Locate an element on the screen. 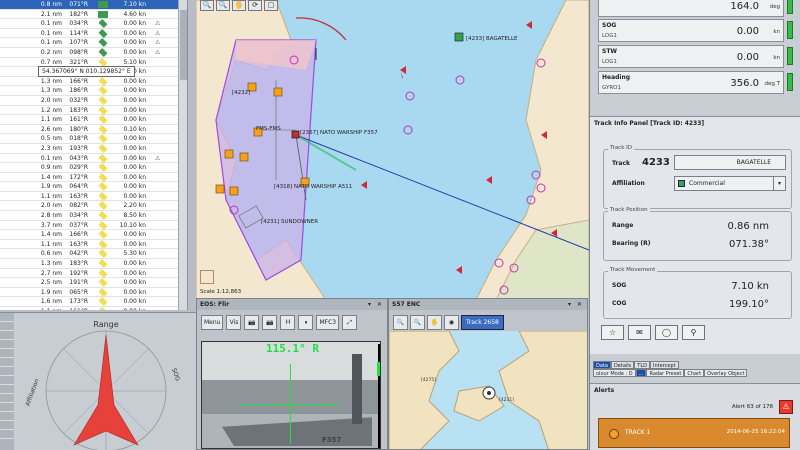  table-row: 0.2 nm 098°R 0.00 kn ⚠ is located at coordinates (93, 52).